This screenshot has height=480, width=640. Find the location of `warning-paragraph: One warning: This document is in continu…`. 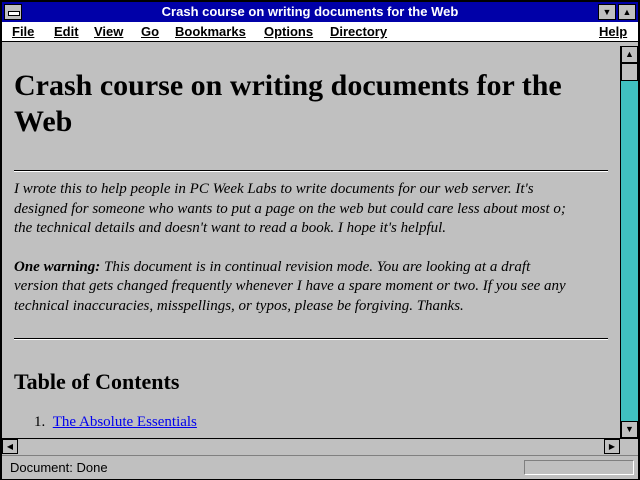

warning-paragraph: One warning: This document is in continu… is located at coordinates (311, 287).